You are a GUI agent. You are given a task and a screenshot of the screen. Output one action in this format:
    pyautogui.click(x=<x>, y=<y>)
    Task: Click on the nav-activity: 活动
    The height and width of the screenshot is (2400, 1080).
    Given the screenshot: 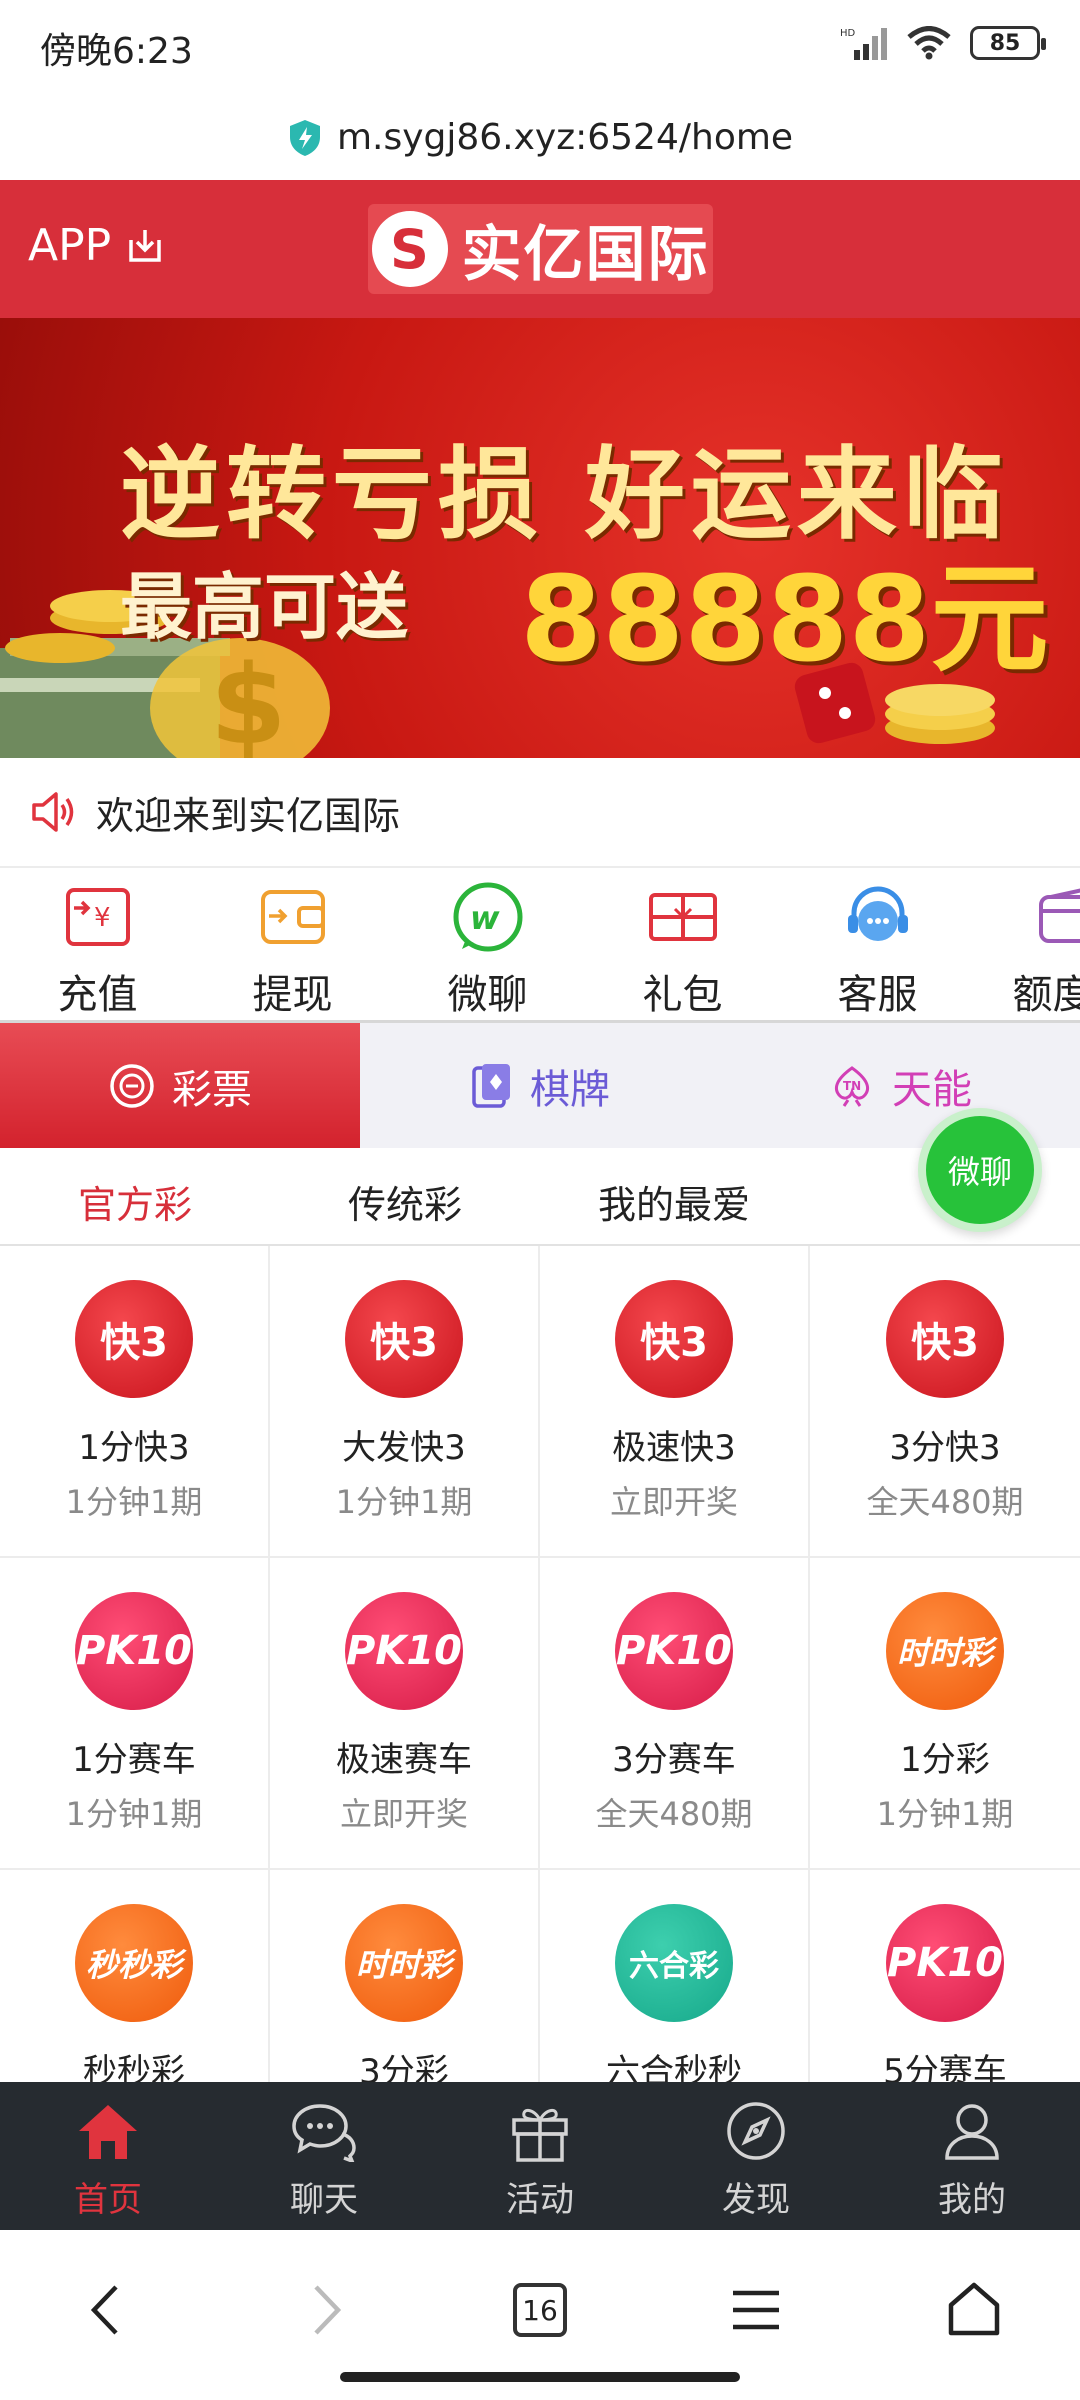 What is the action you would take?
    pyautogui.click(x=540, y=2156)
    